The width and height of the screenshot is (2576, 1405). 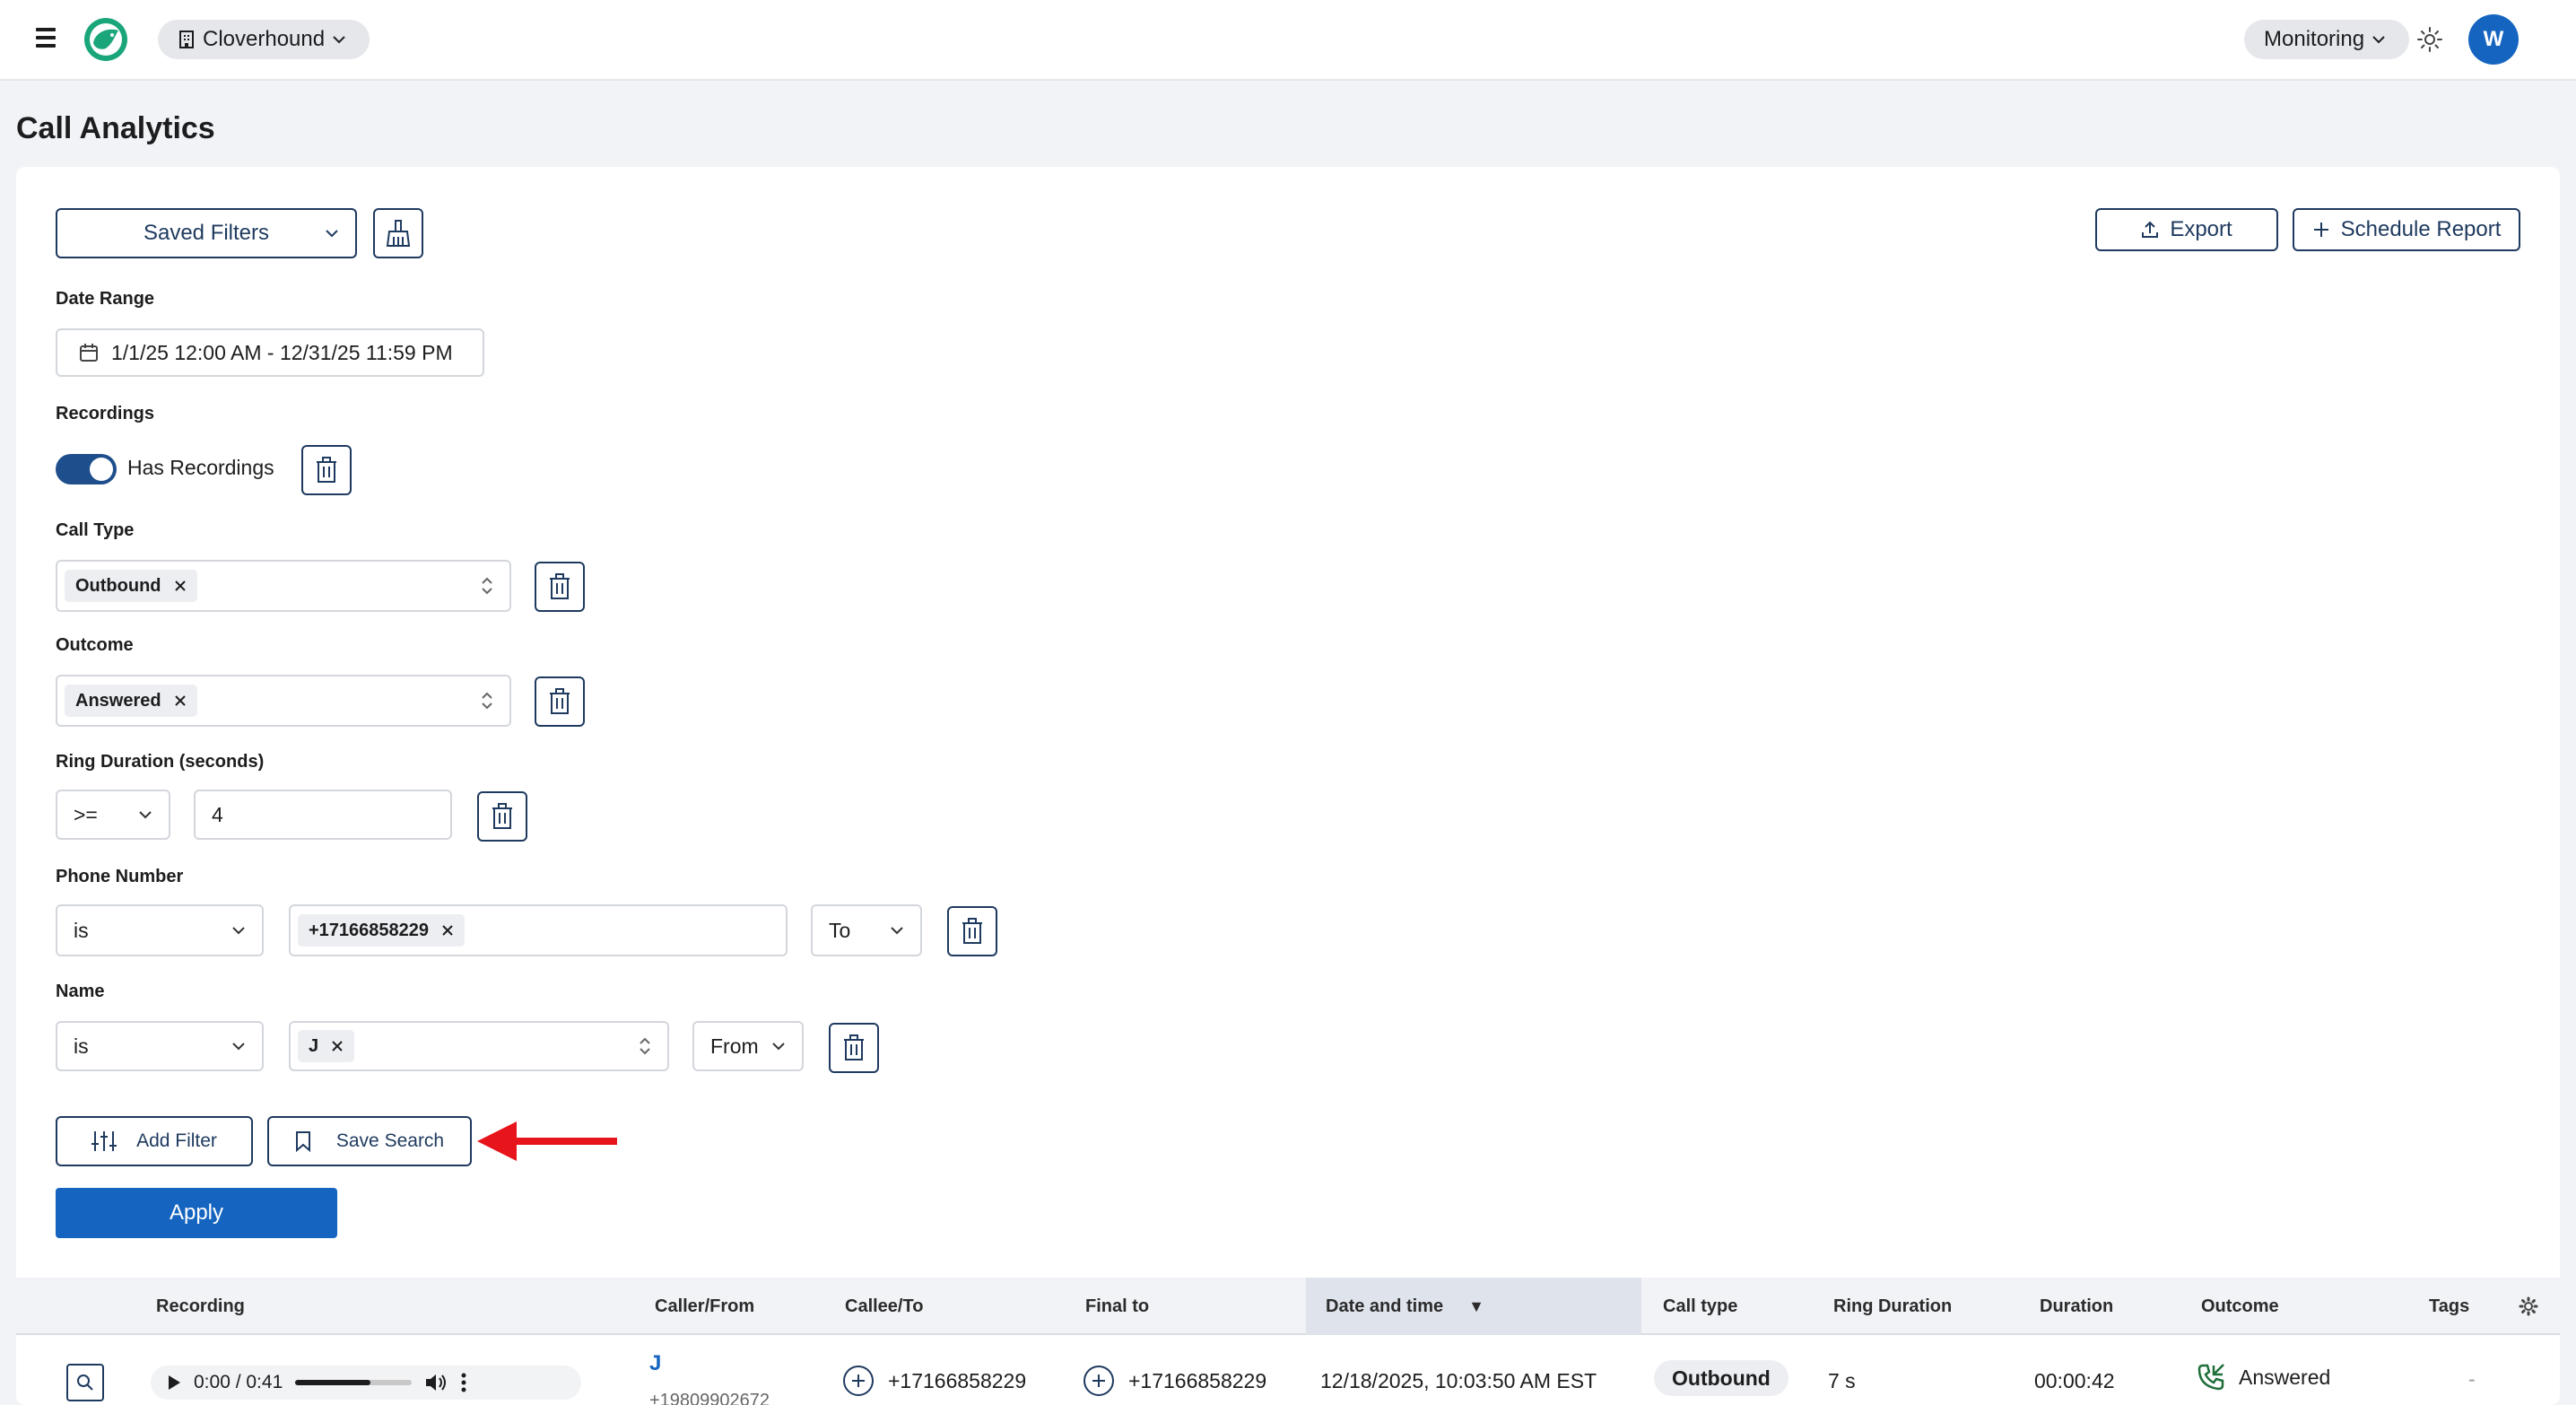 I want to click on chip-label: J, so click(x=314, y=1045).